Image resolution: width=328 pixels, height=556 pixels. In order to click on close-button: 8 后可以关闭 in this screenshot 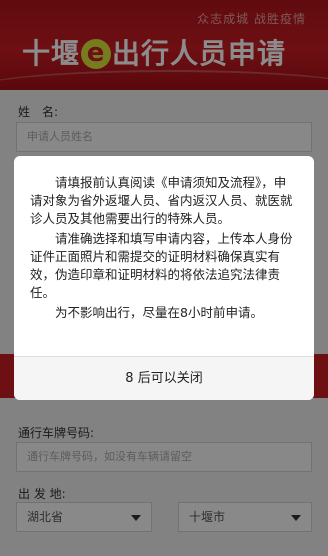, I will do `click(164, 378)`.